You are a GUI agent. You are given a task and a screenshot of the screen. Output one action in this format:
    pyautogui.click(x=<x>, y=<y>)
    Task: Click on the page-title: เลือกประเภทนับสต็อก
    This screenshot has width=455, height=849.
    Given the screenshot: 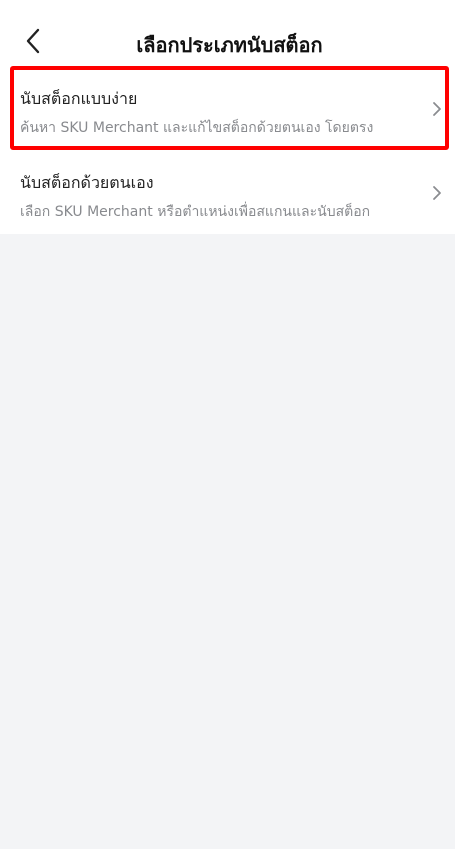 What is the action you would take?
    pyautogui.click(x=229, y=45)
    